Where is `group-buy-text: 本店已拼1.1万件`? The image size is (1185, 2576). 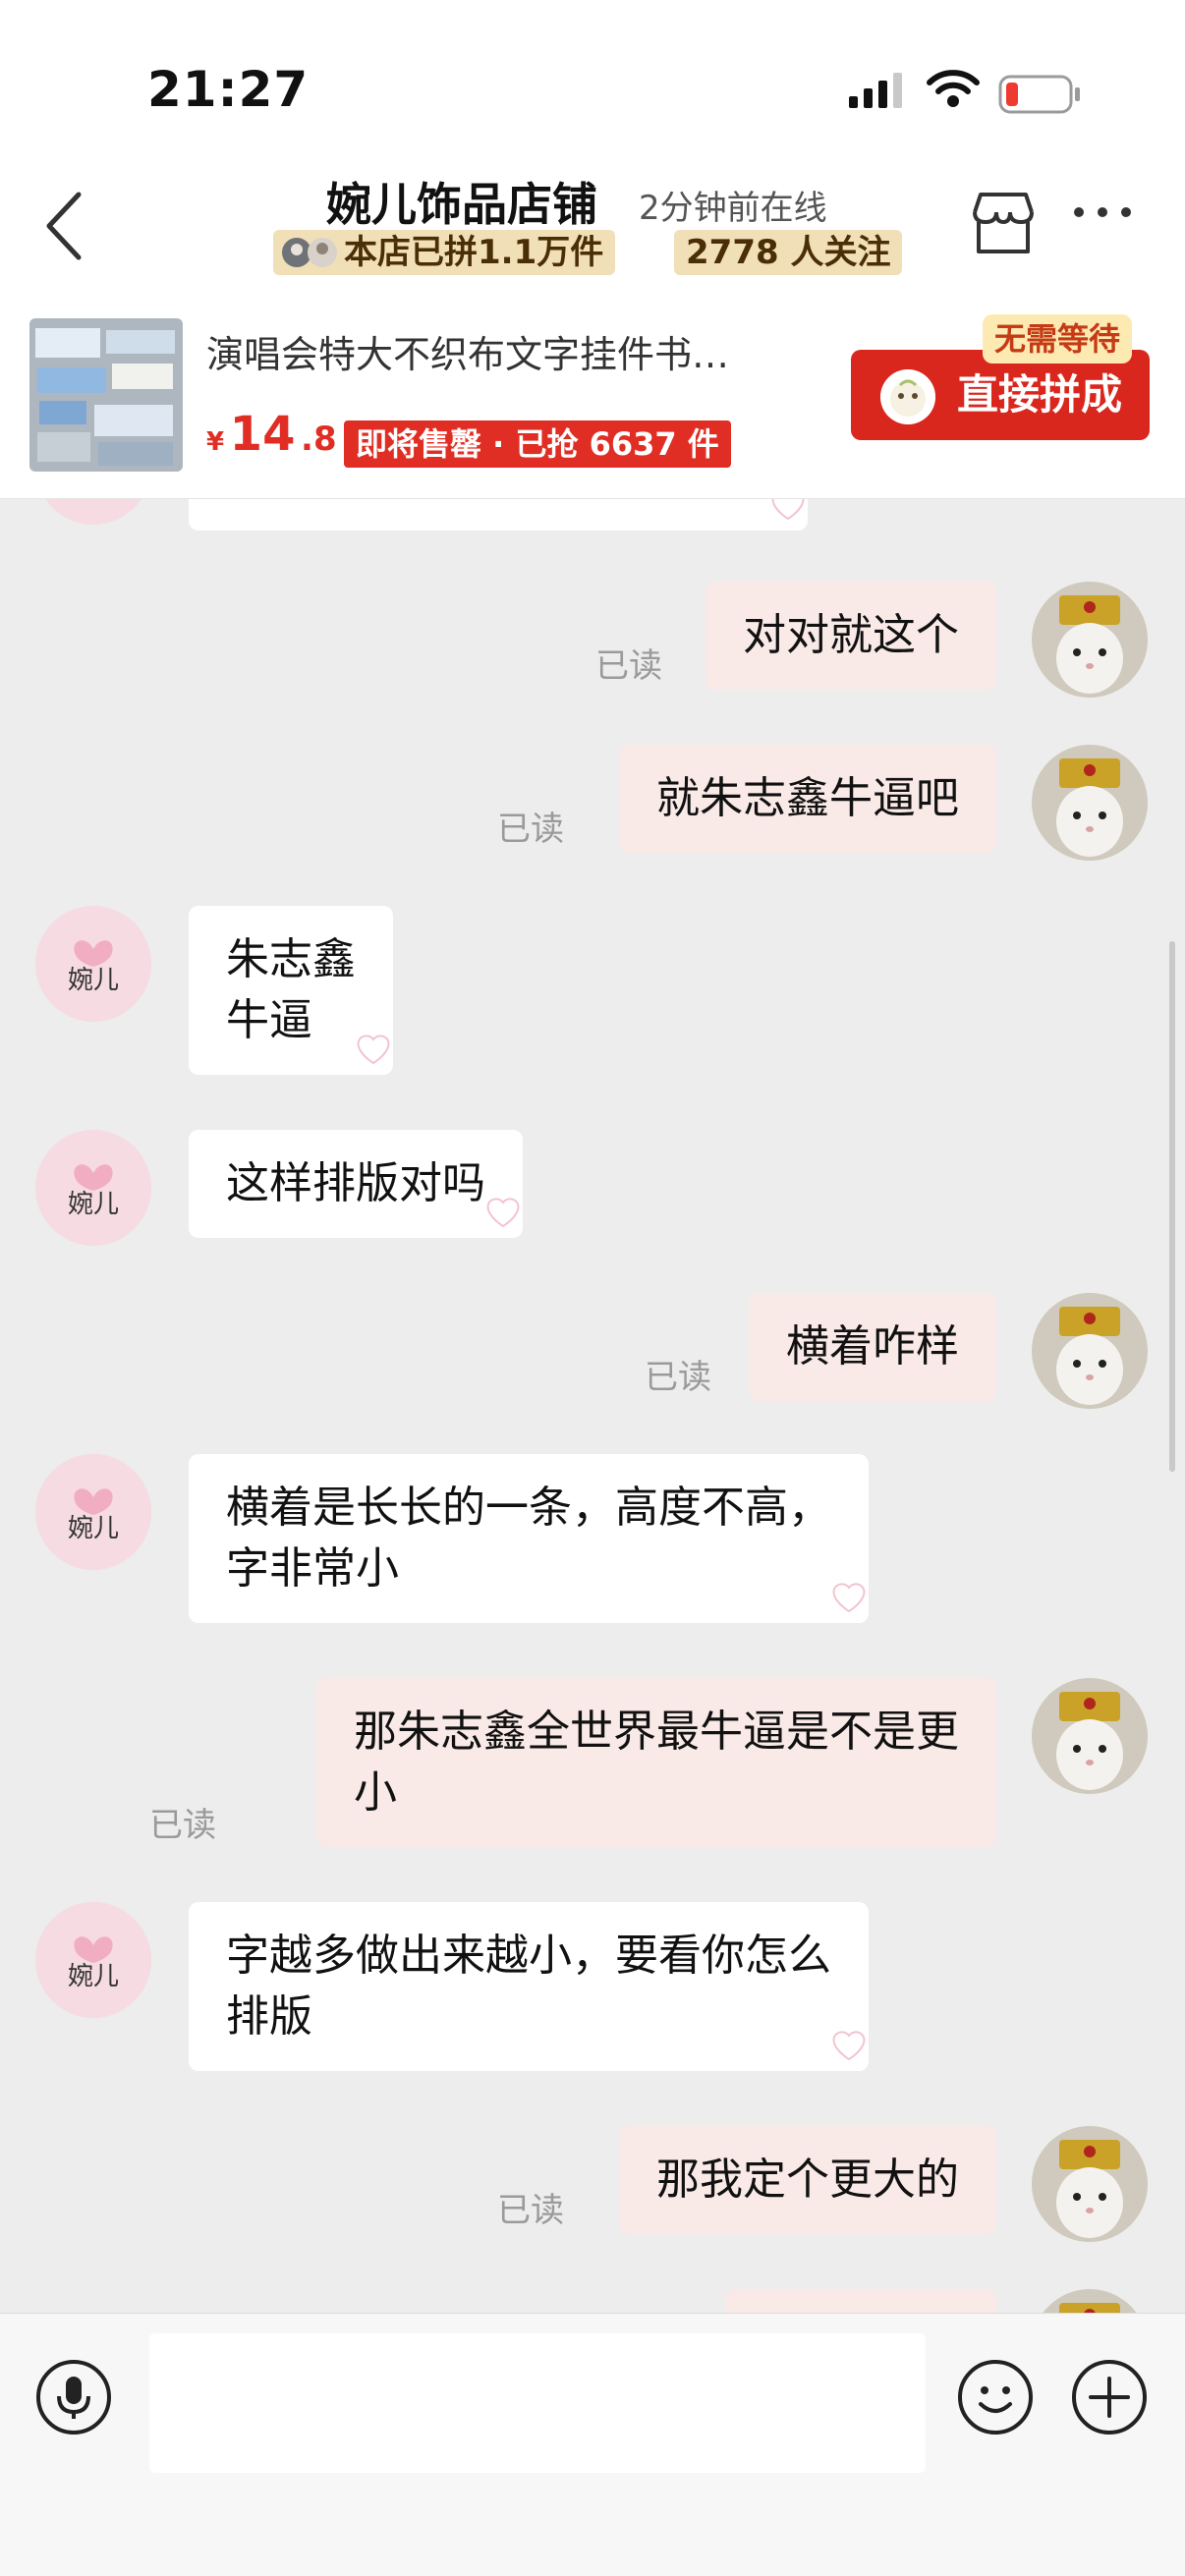 group-buy-text: 本店已拼1.1万件 is located at coordinates (474, 252).